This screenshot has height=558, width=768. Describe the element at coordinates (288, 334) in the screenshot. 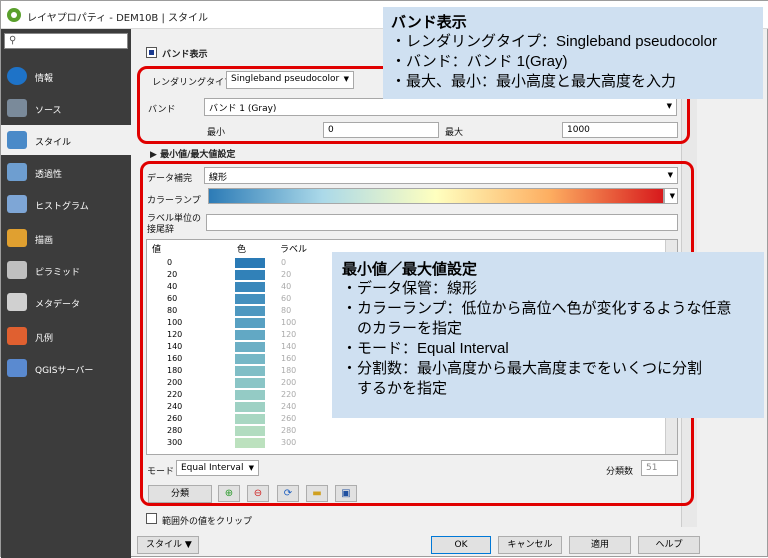

I see `class-label: 120` at that location.